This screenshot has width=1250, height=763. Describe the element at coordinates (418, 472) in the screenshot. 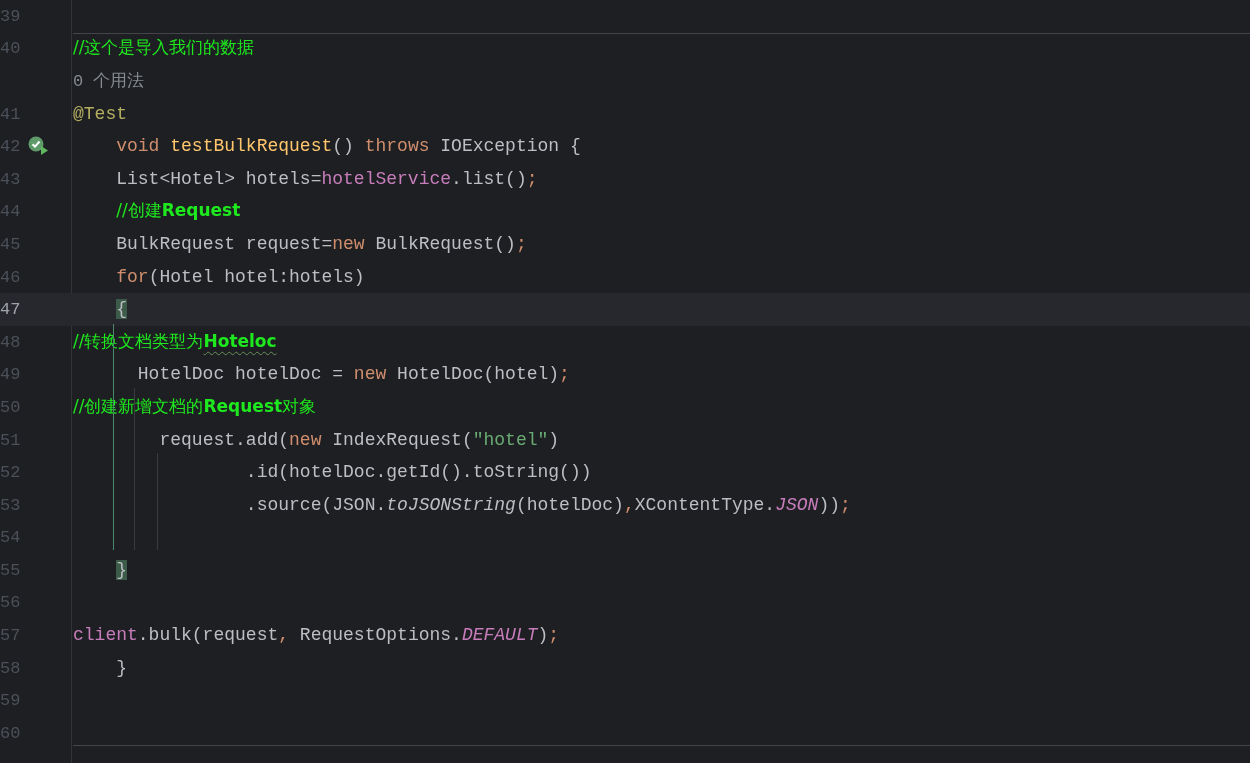

I see `code-line: .id(hotelDoc.getId().toString())` at that location.